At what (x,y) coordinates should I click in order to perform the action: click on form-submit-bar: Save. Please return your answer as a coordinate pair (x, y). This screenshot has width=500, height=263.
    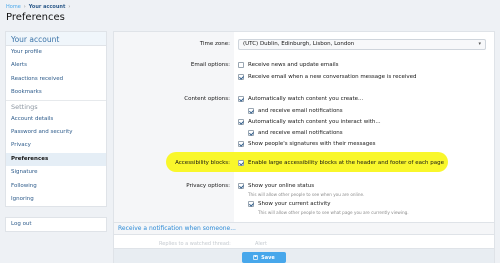
    Looking at the image, I should click on (304, 255).